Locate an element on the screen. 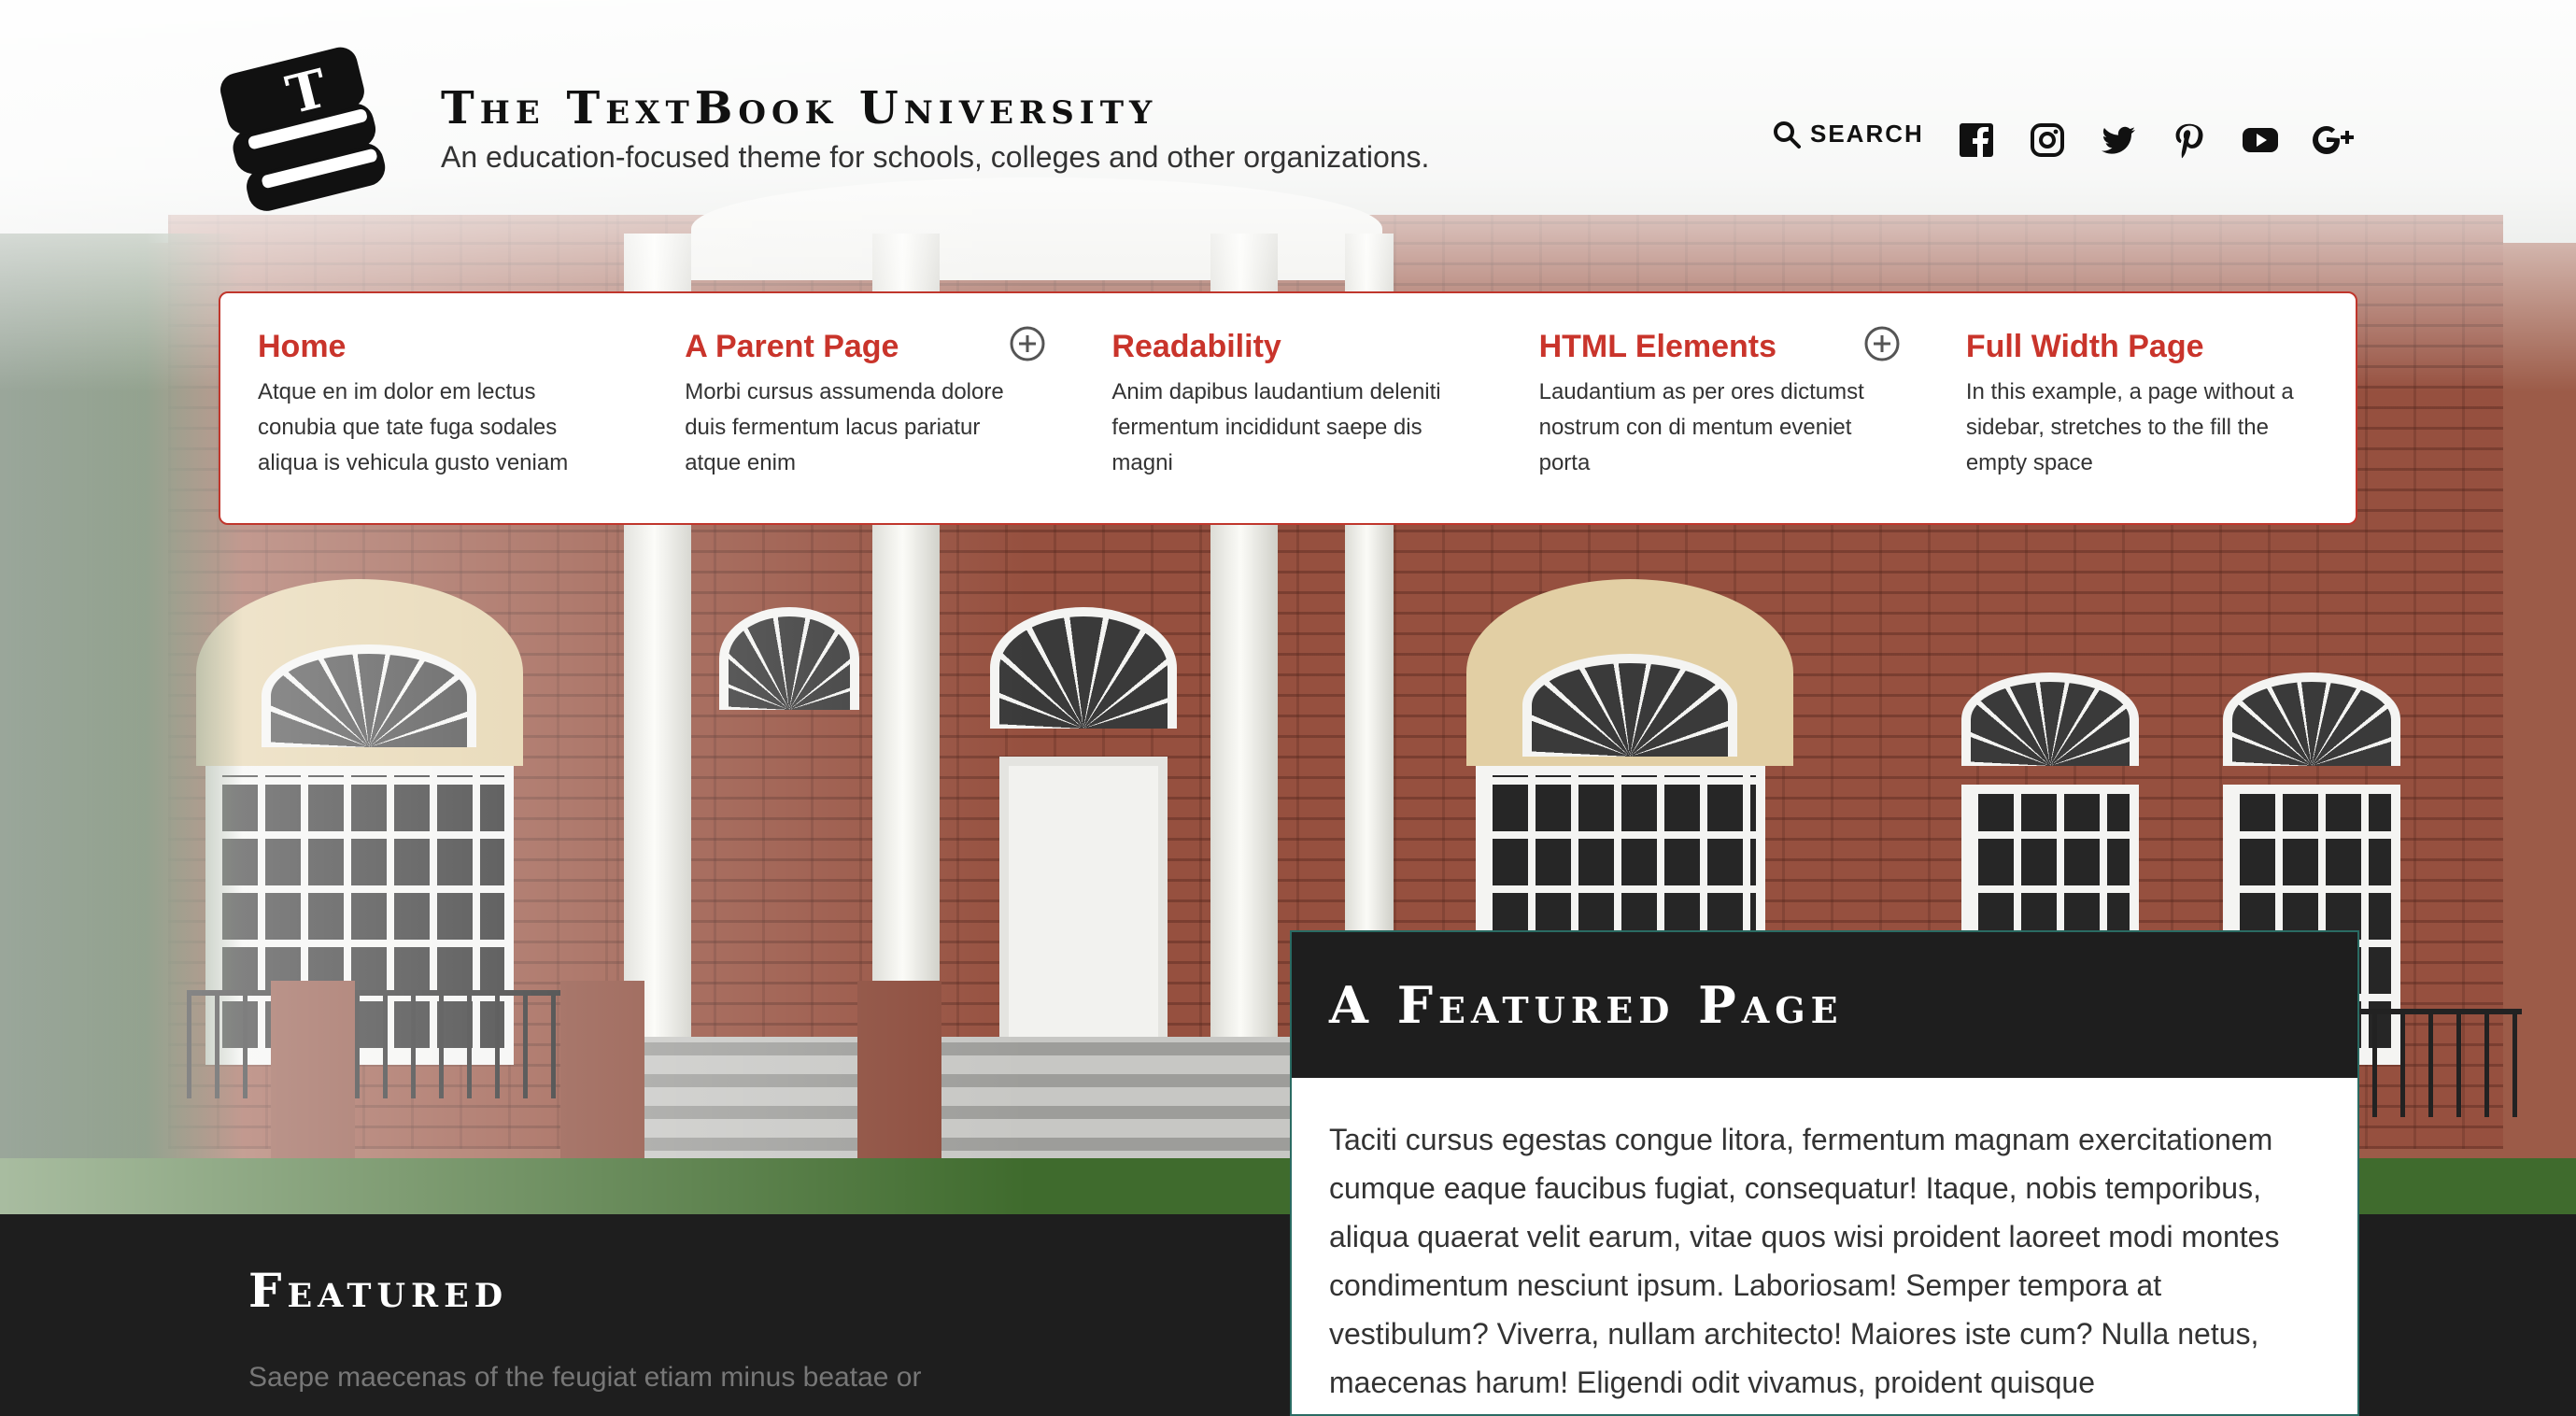 The image size is (2576, 1416). site-title: The TextBook University is located at coordinates (799, 108).